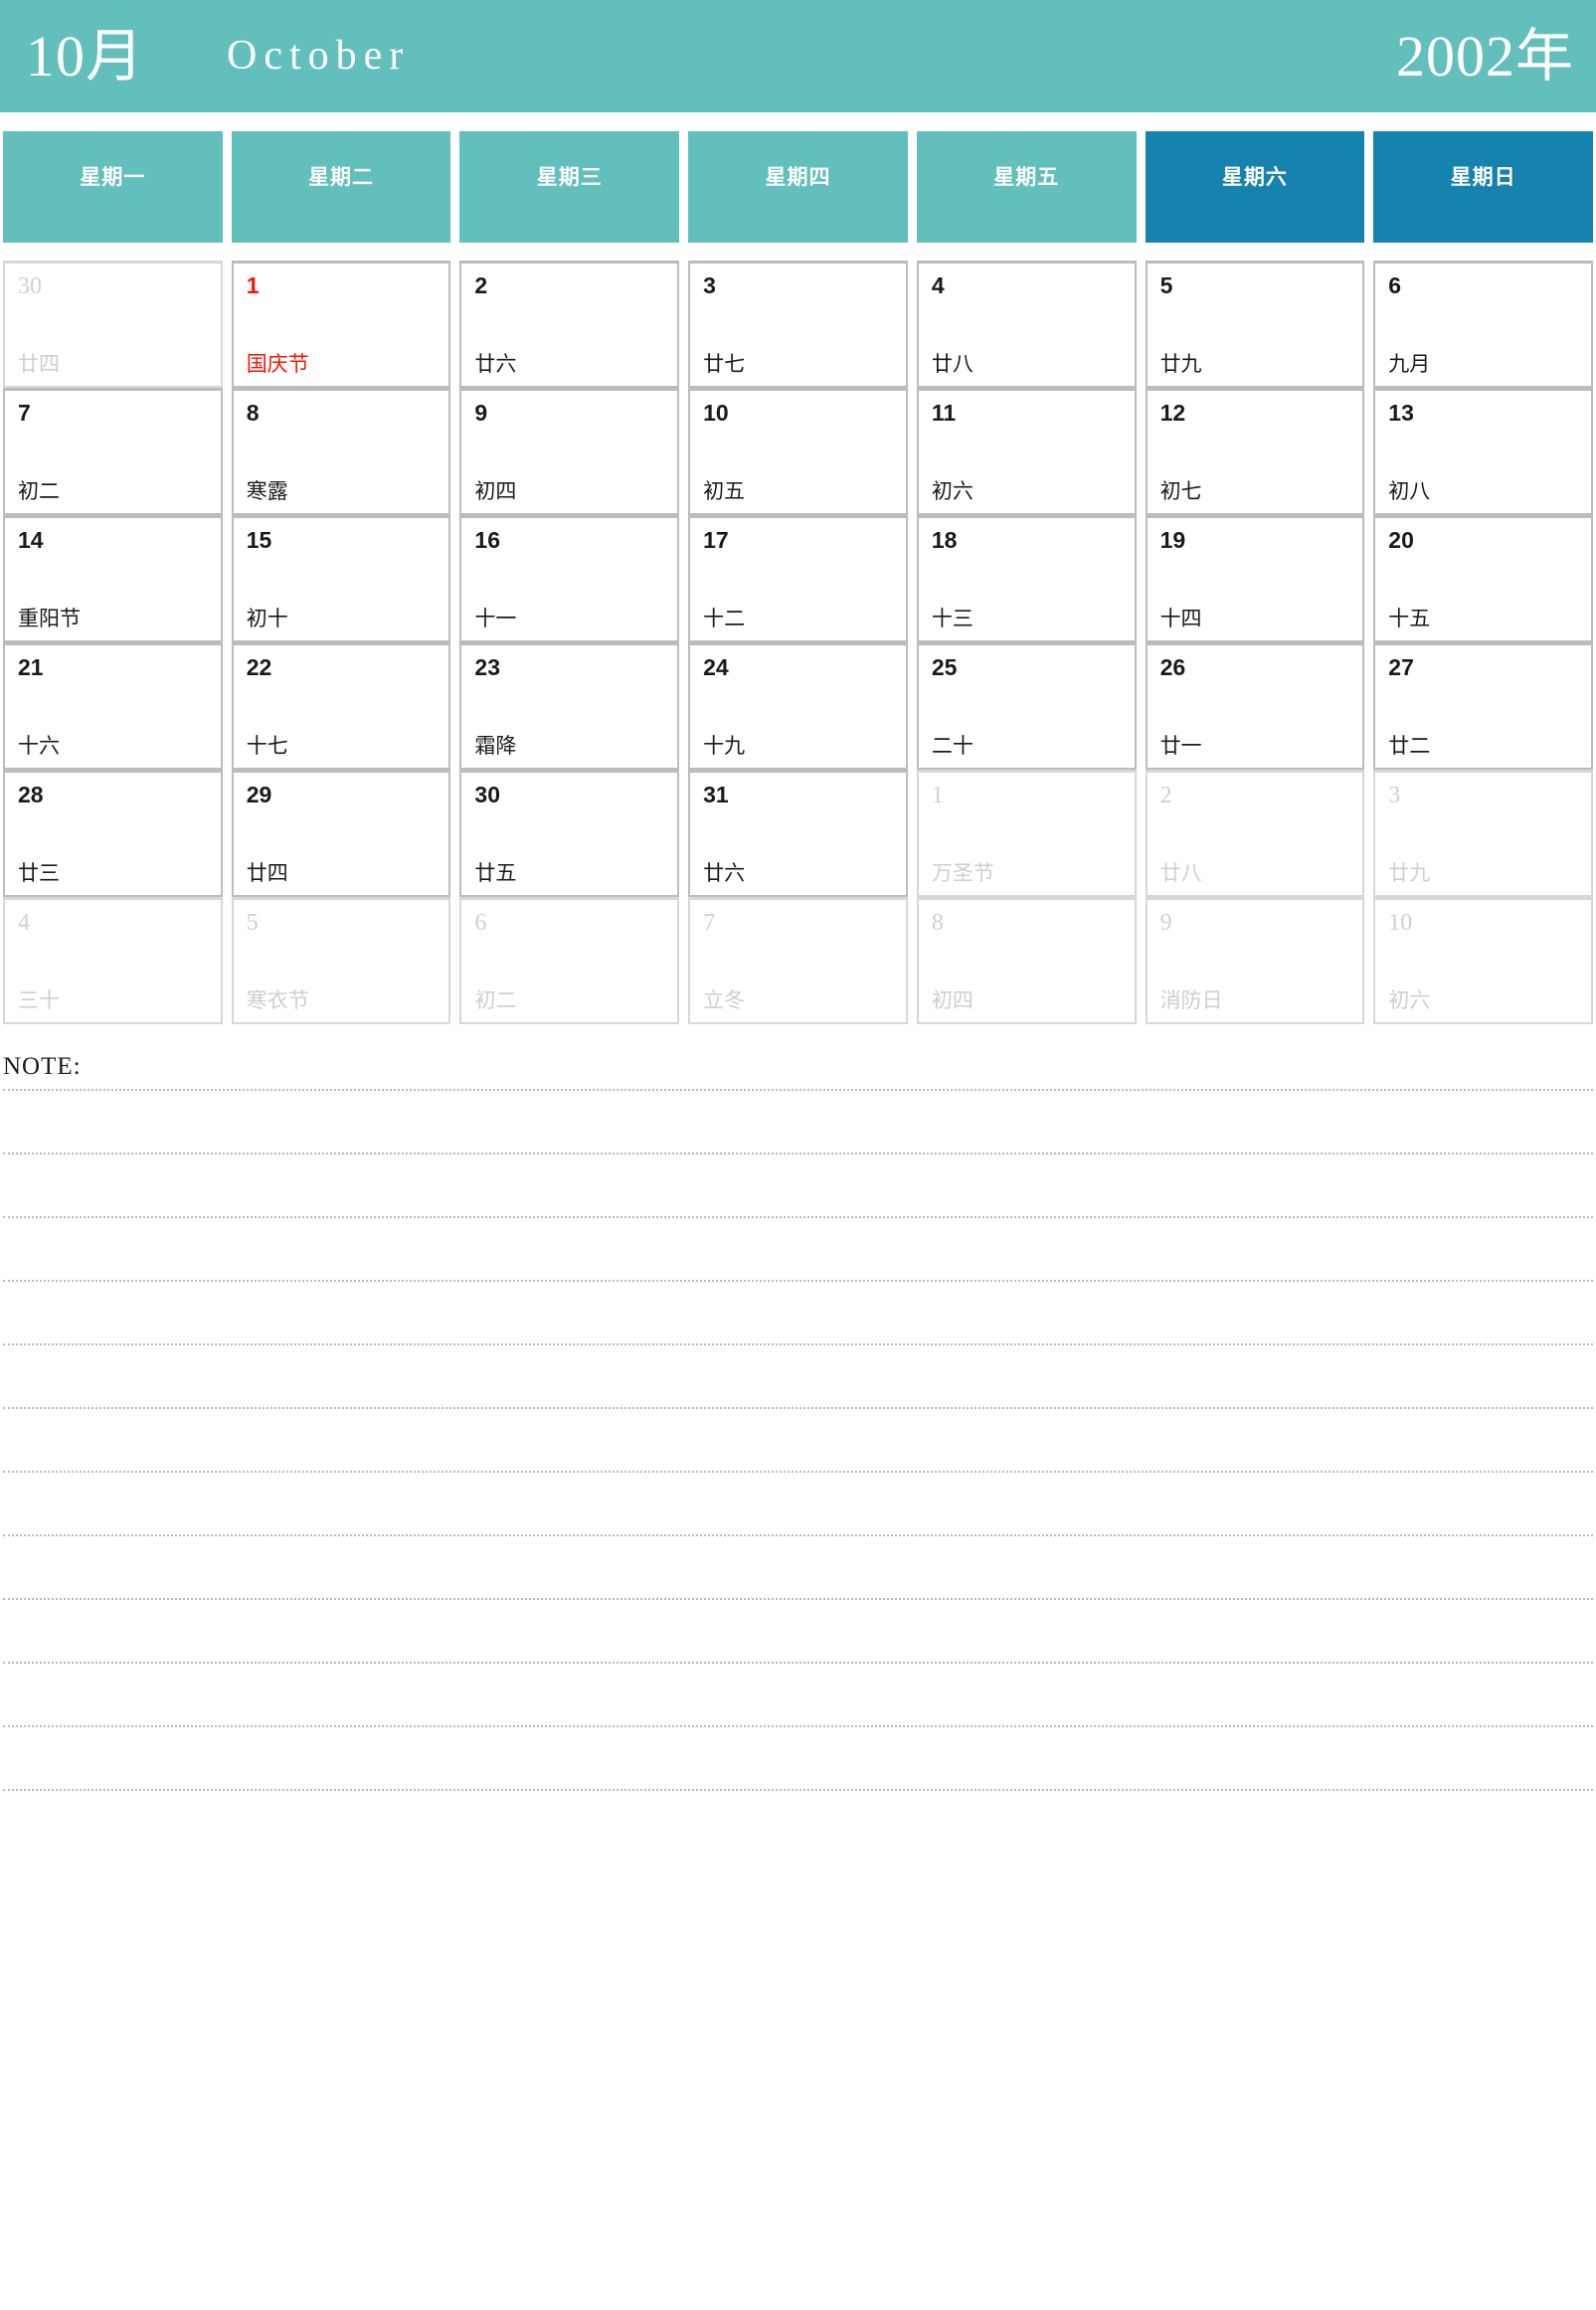 This screenshot has height=2310, width=1596. Describe the element at coordinates (1483, 961) in the screenshot. I see `day-cell: 10 初六` at that location.